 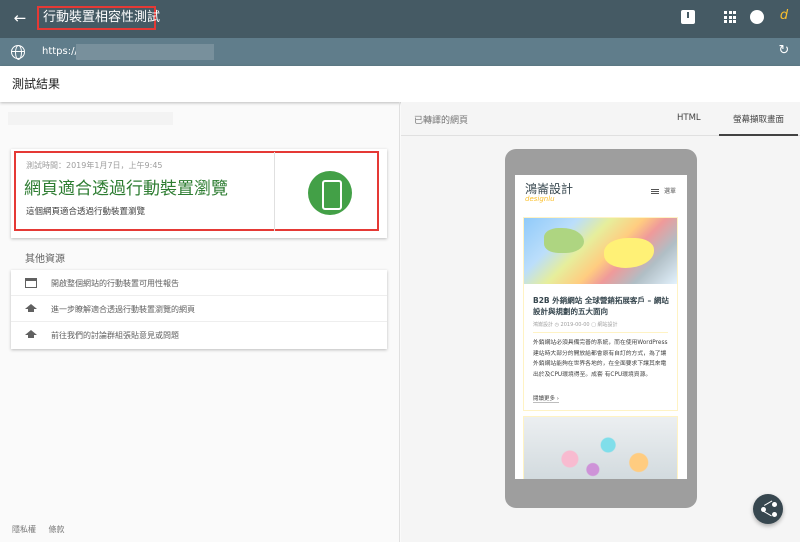 What do you see at coordinates (90, 118) in the screenshot?
I see `tested-url-redacted` at bounding box center [90, 118].